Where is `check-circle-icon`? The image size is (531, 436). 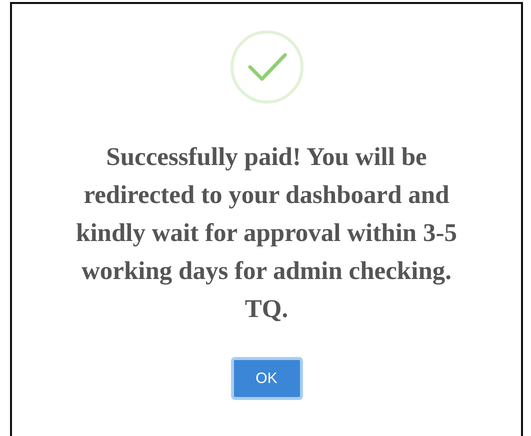
check-circle-icon is located at coordinates (267, 67).